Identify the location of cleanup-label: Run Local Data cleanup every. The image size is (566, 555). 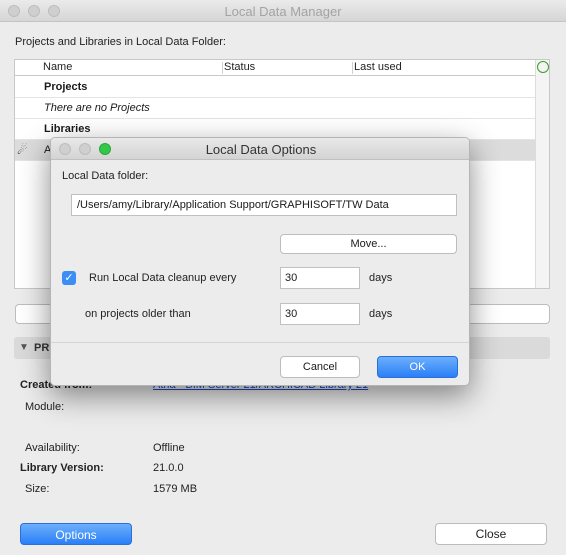
(163, 278).